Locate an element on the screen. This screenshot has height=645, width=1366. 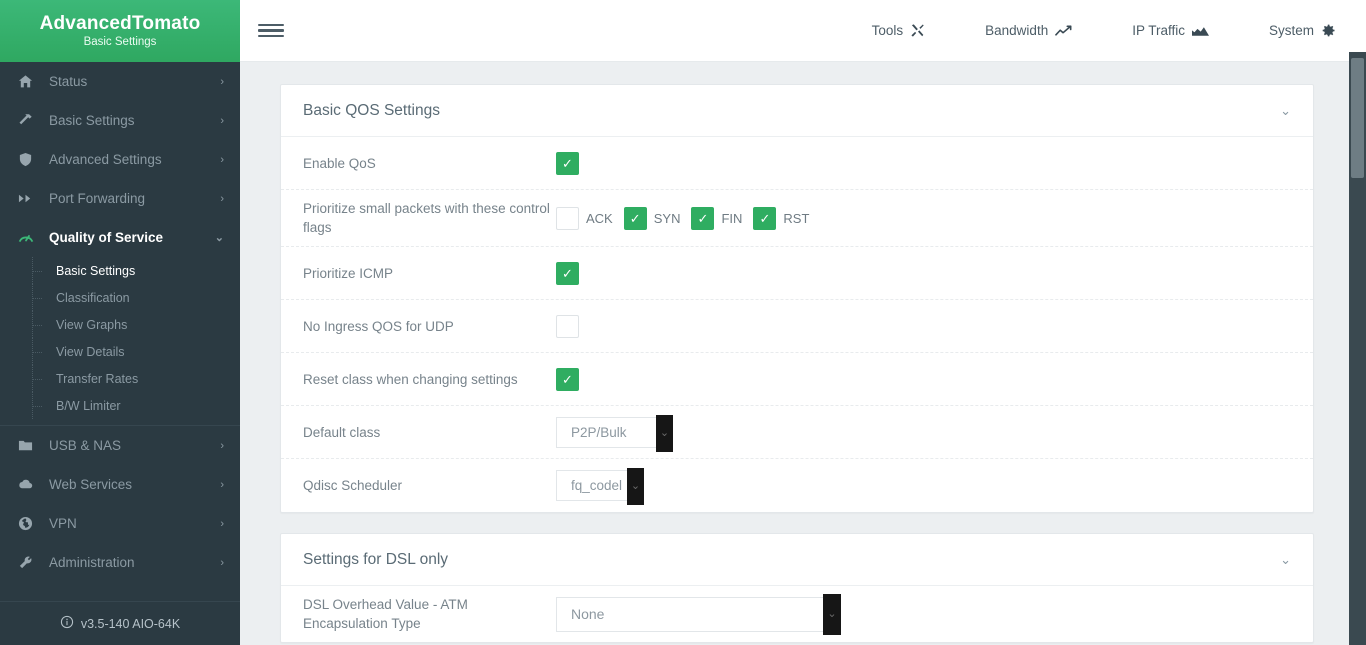
row-label: Reset class when changing settings is located at coordinates (410, 379).